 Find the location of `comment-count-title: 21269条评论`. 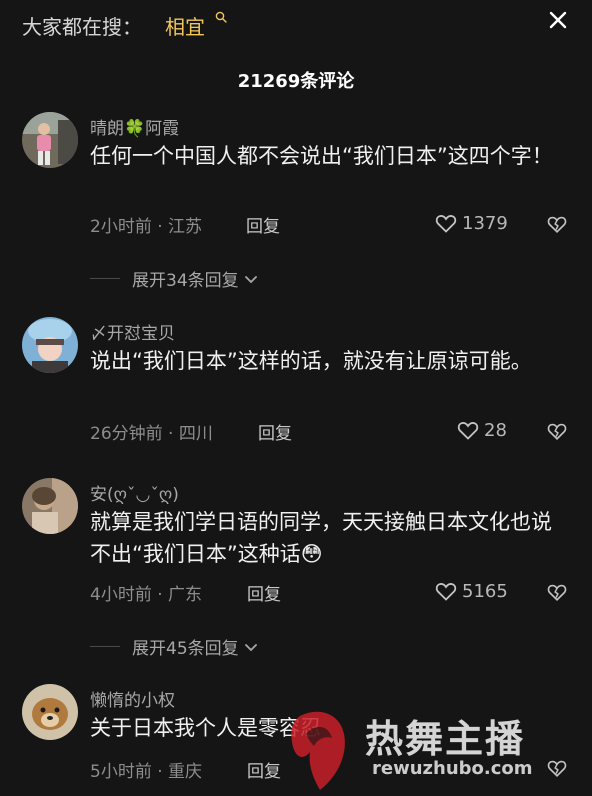

comment-count-title: 21269条评论 is located at coordinates (296, 81).